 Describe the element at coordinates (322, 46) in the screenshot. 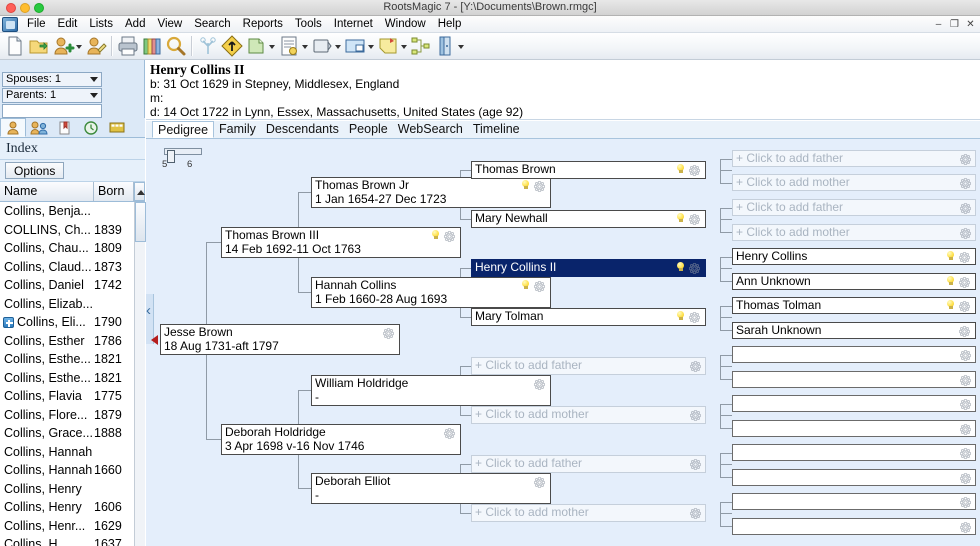

I see `media-icon` at that location.